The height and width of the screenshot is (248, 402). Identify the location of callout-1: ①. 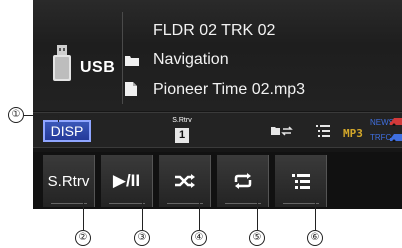
(16, 115).